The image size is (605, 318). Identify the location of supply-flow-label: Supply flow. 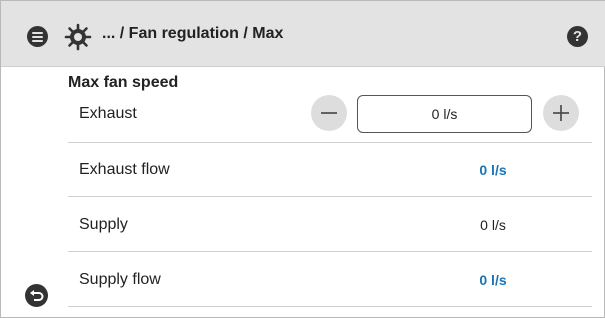
(120, 279).